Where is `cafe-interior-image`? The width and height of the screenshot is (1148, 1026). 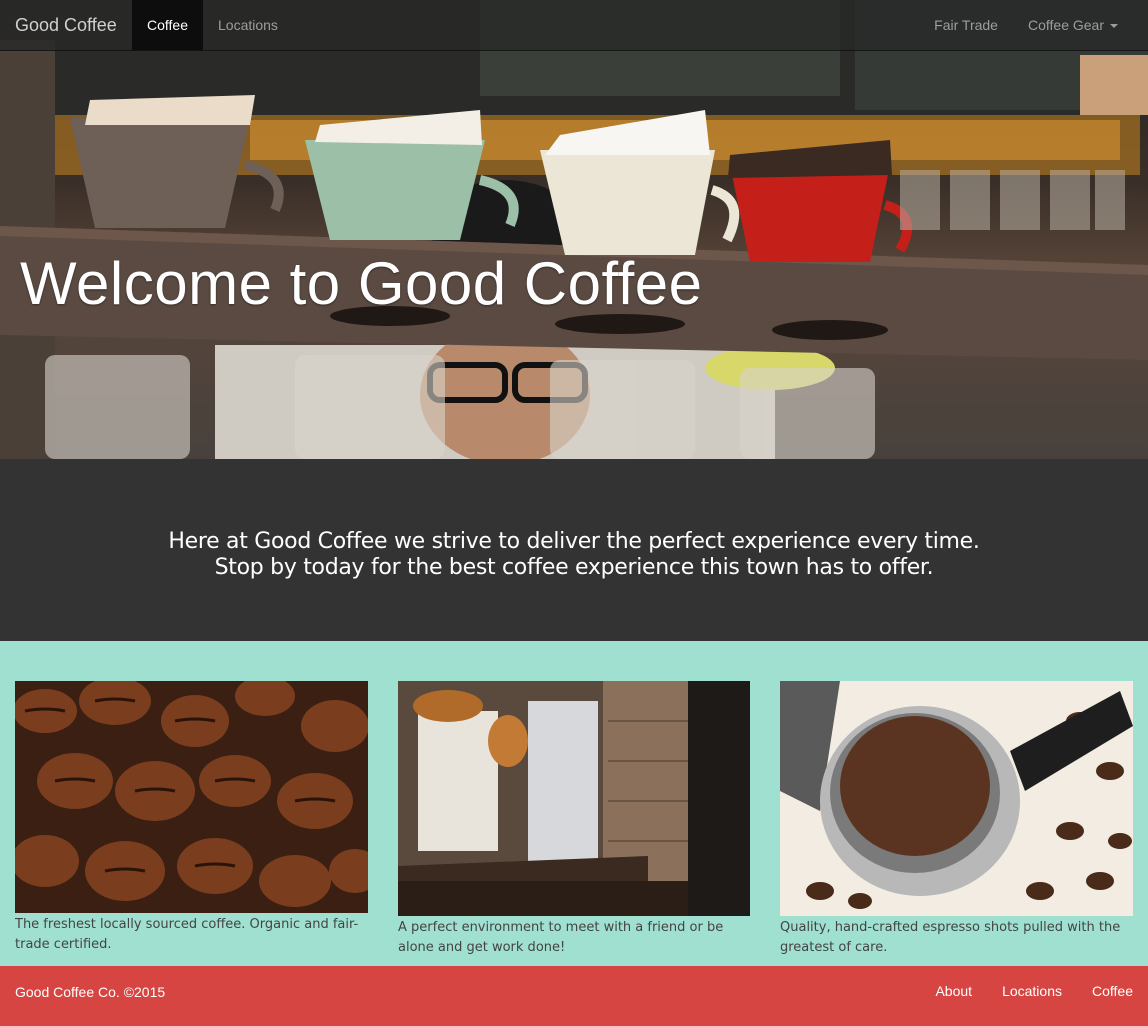 cafe-interior-image is located at coordinates (574, 798).